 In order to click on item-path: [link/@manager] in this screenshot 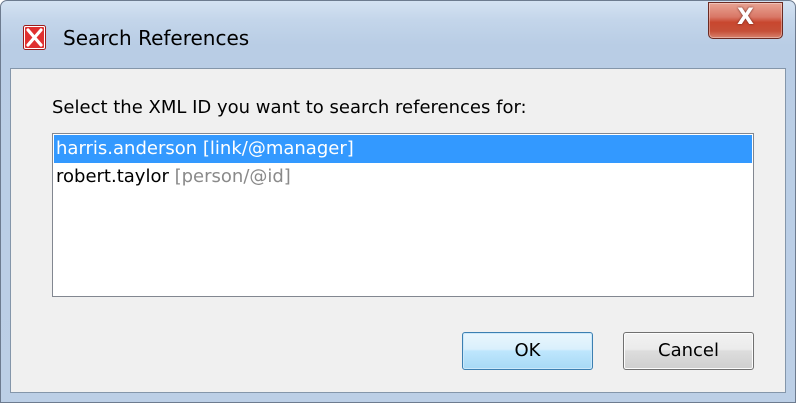, I will do `click(278, 148)`.